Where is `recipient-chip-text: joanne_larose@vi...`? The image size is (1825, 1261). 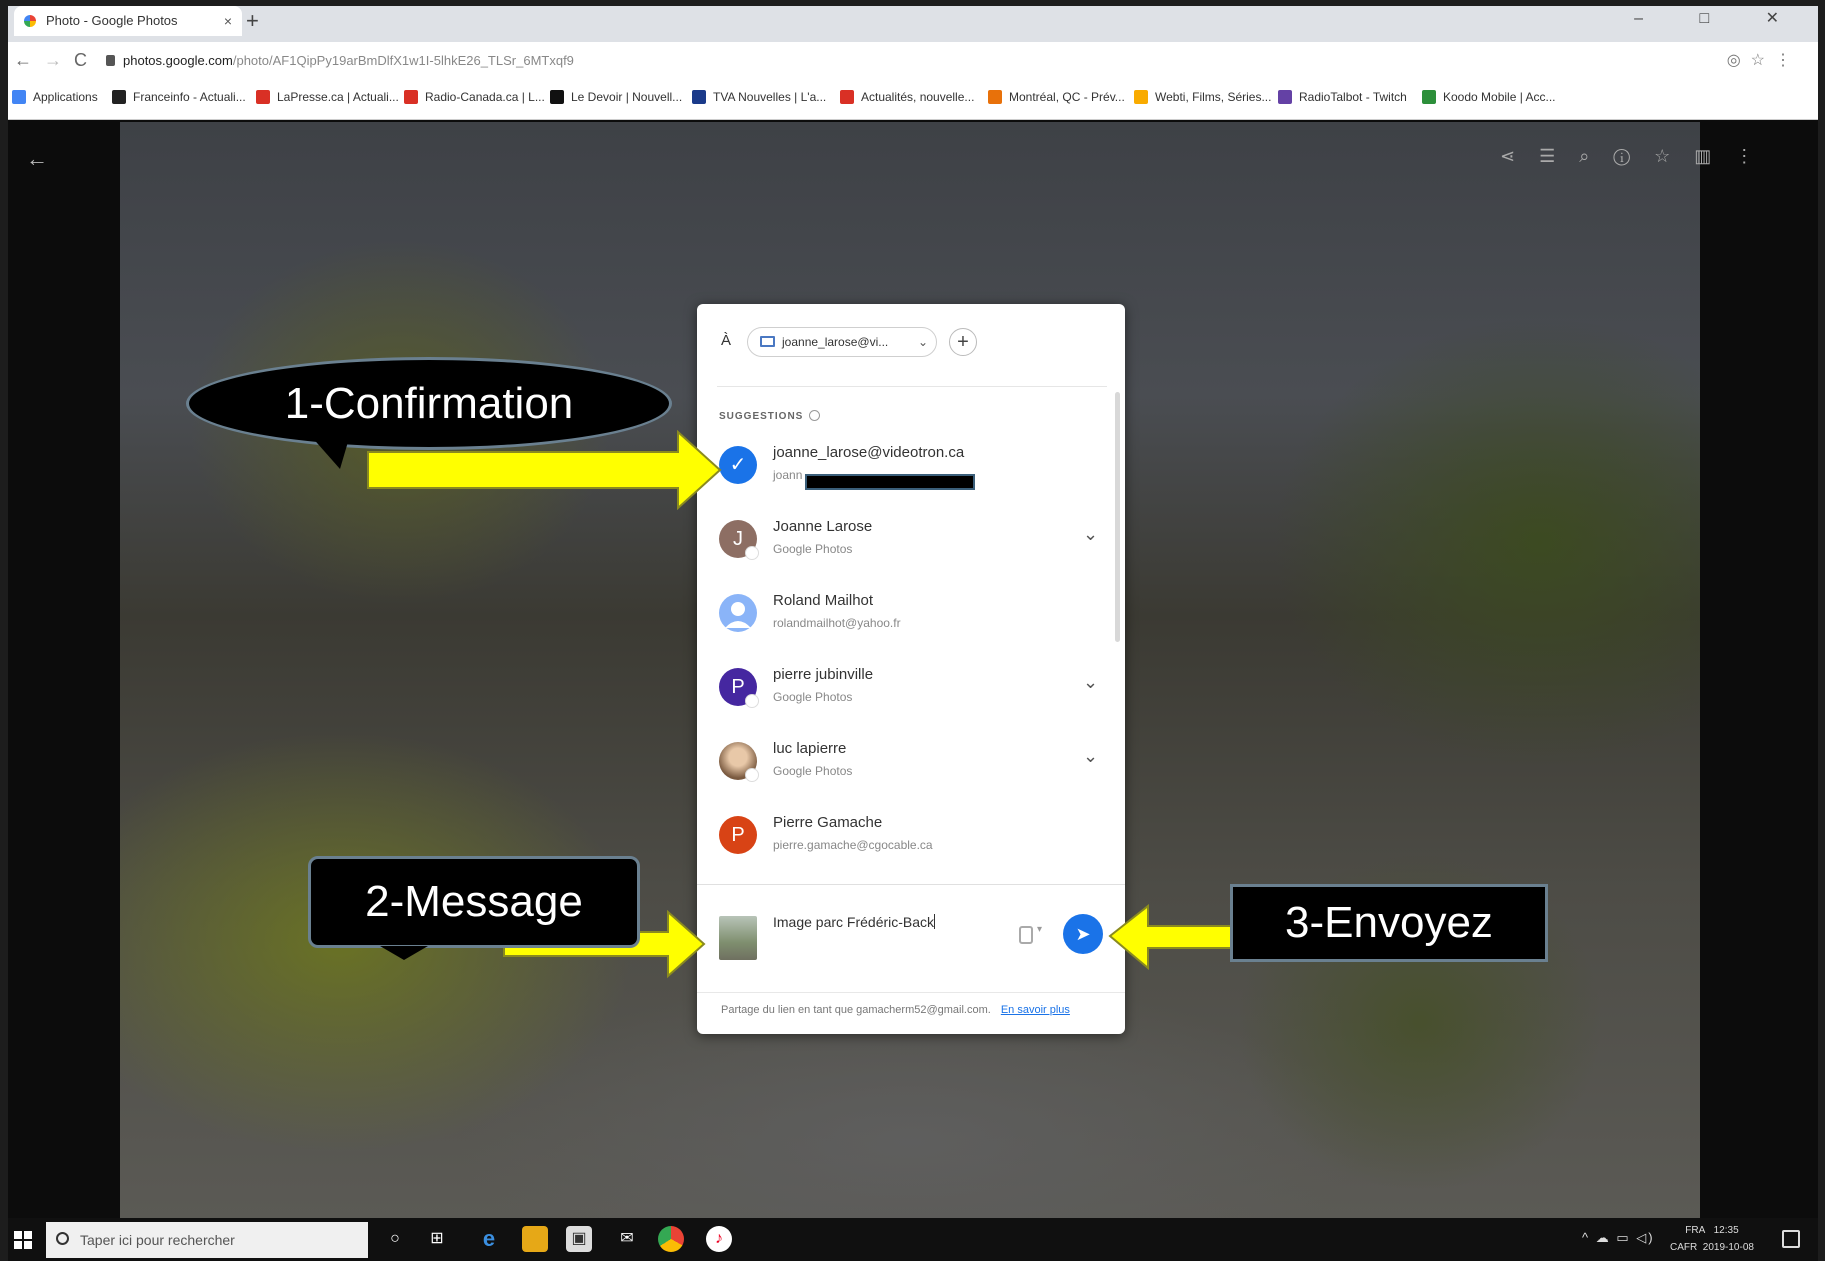
recipient-chip-text: joanne_larose@vi... is located at coordinates (835, 342).